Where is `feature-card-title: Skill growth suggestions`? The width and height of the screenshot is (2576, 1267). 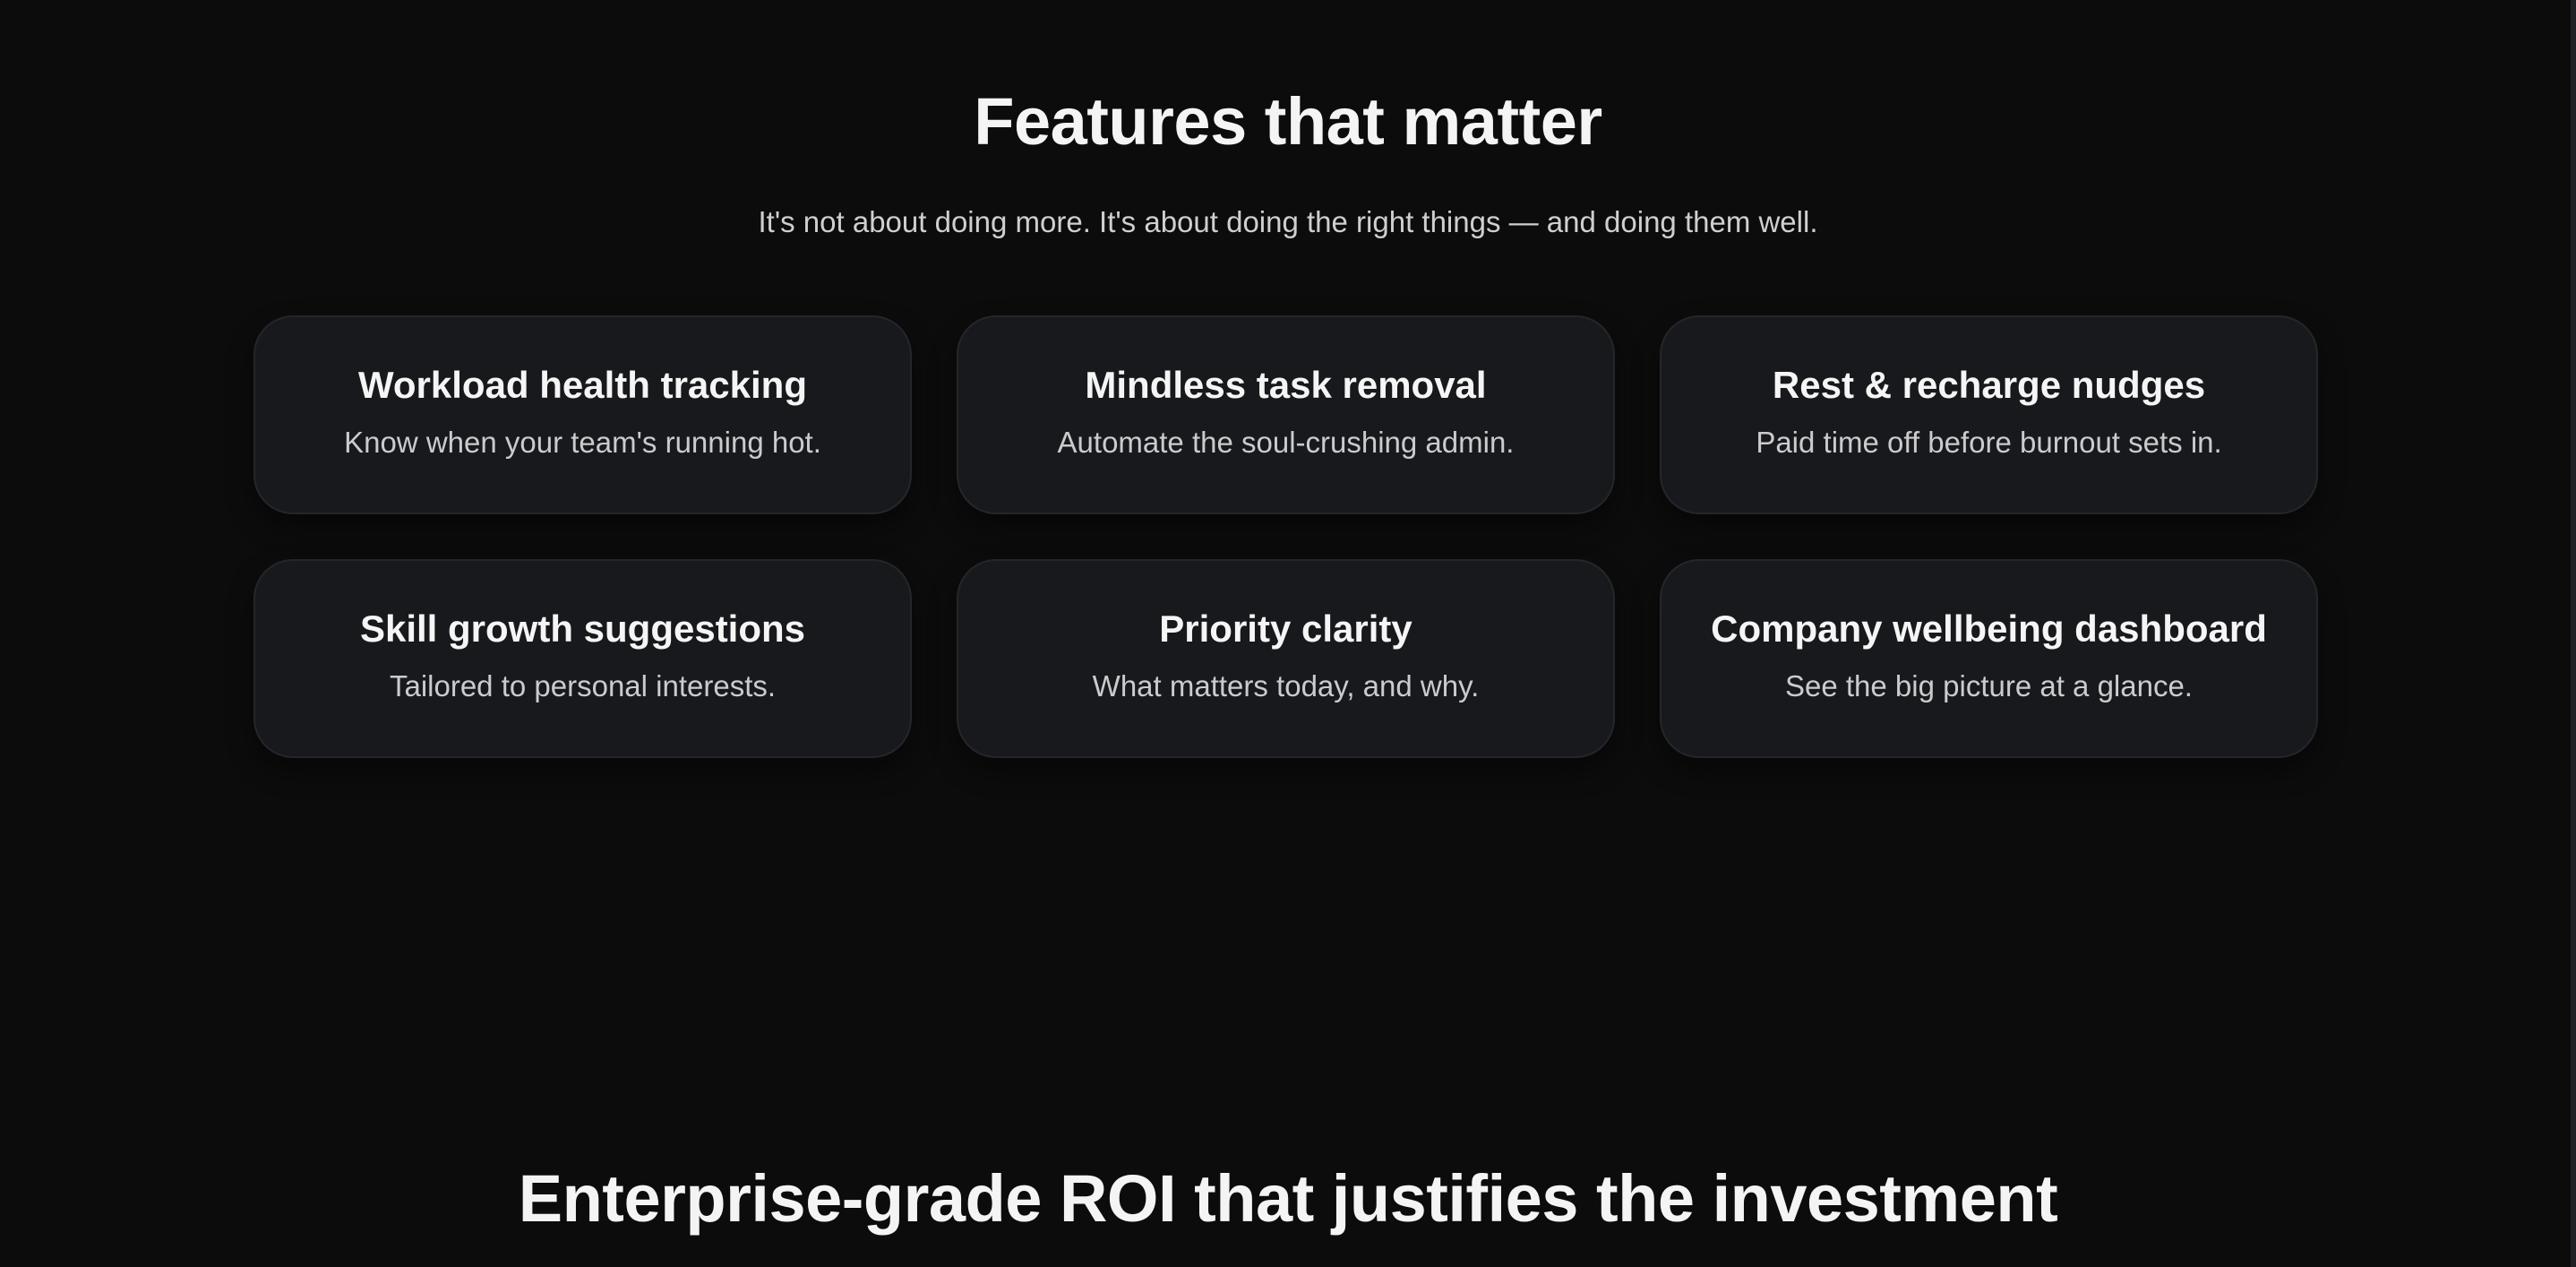
feature-card-title: Skill growth suggestions is located at coordinates (582, 629).